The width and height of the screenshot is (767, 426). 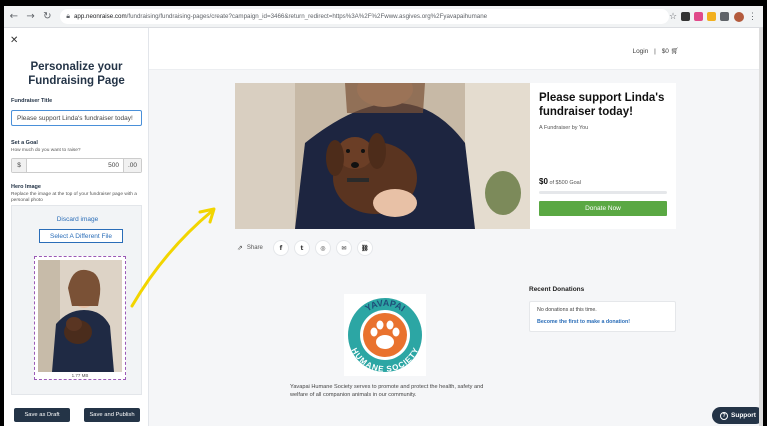 I want to click on donate-now-button: Donate Now, so click(x=603, y=208).